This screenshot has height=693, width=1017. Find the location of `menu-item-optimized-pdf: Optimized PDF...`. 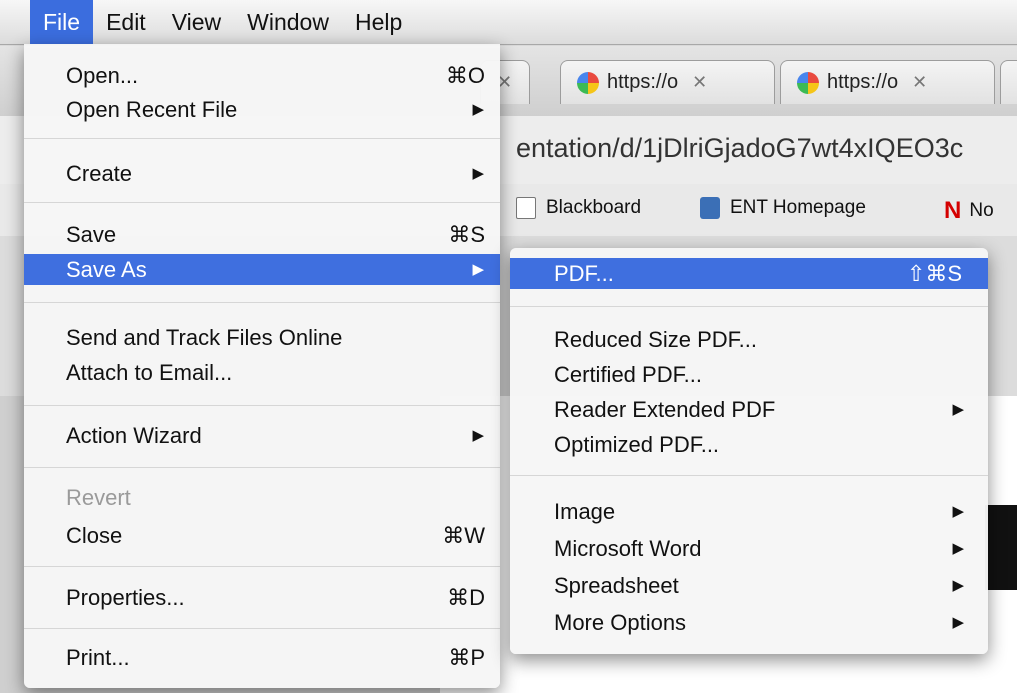

menu-item-optimized-pdf: Optimized PDF... is located at coordinates (749, 444).